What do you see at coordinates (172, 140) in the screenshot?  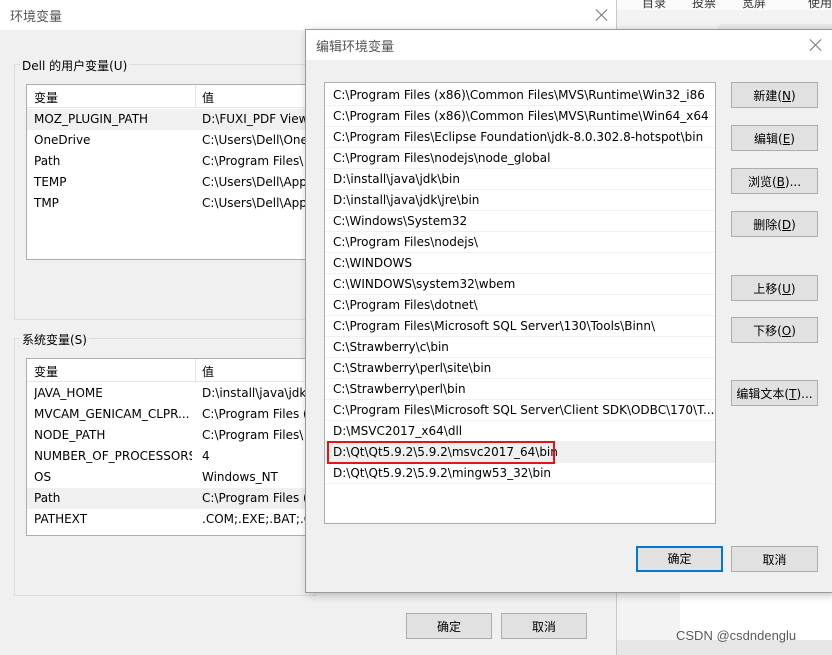 I see `user-variable-row: OneDrive C:\Users\Dell\One` at bounding box center [172, 140].